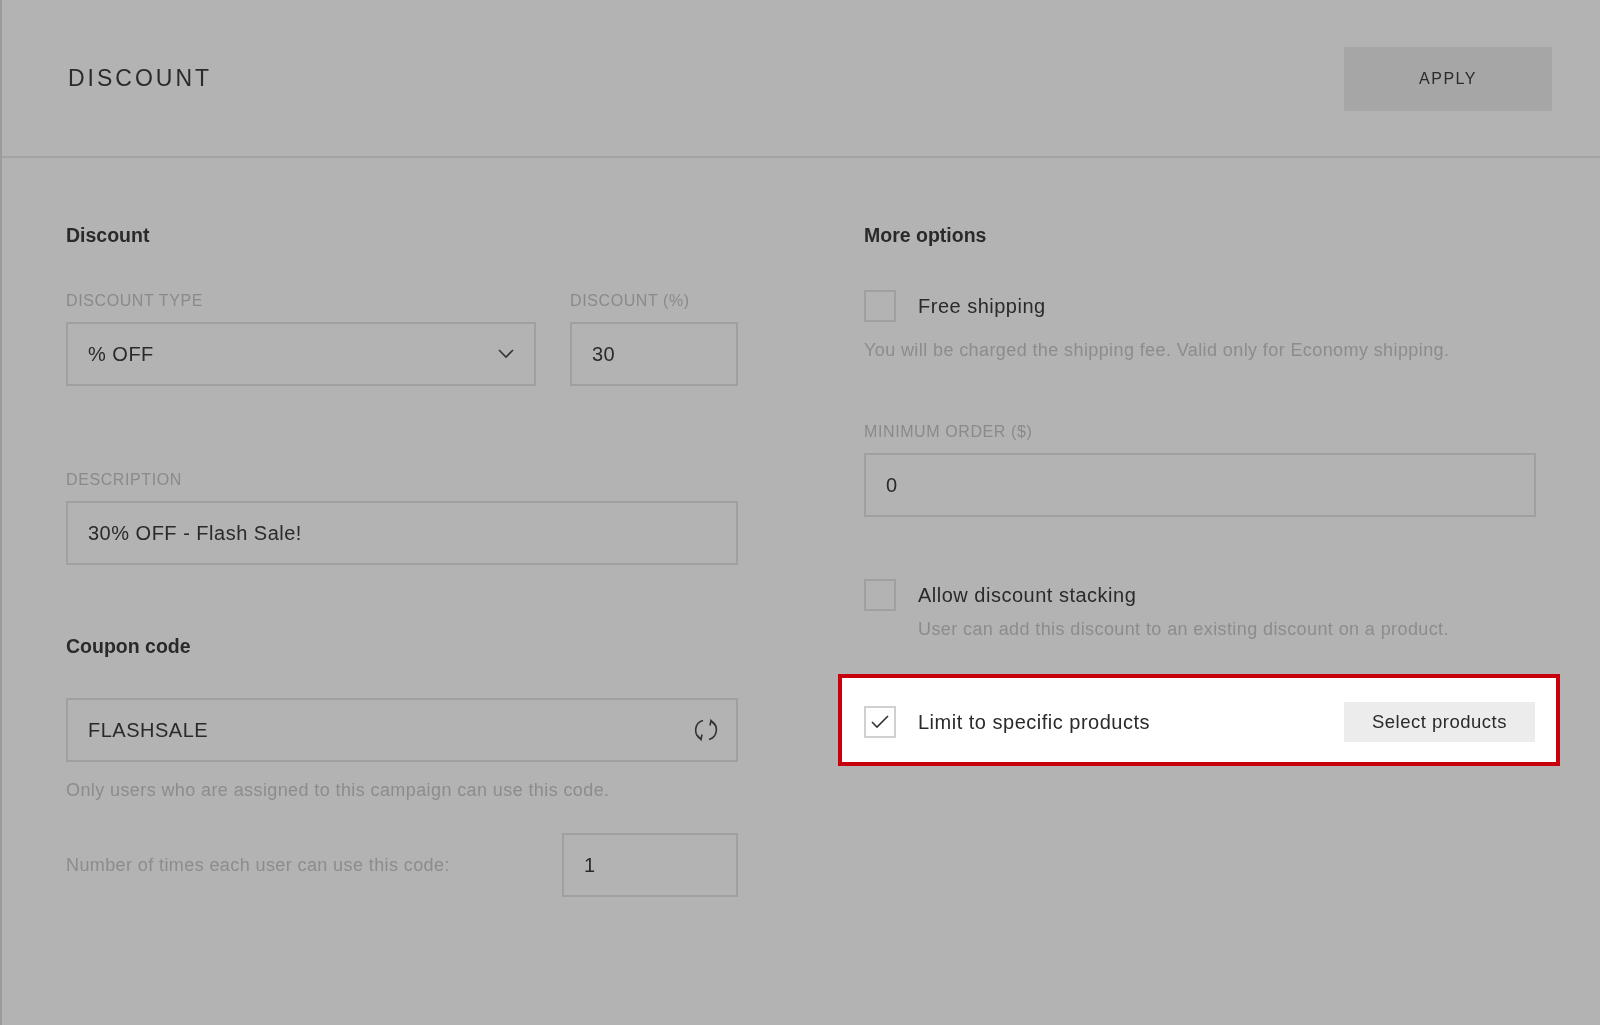  What do you see at coordinates (1034, 722) in the screenshot?
I see `checkbox-label: Limit to specific products` at bounding box center [1034, 722].